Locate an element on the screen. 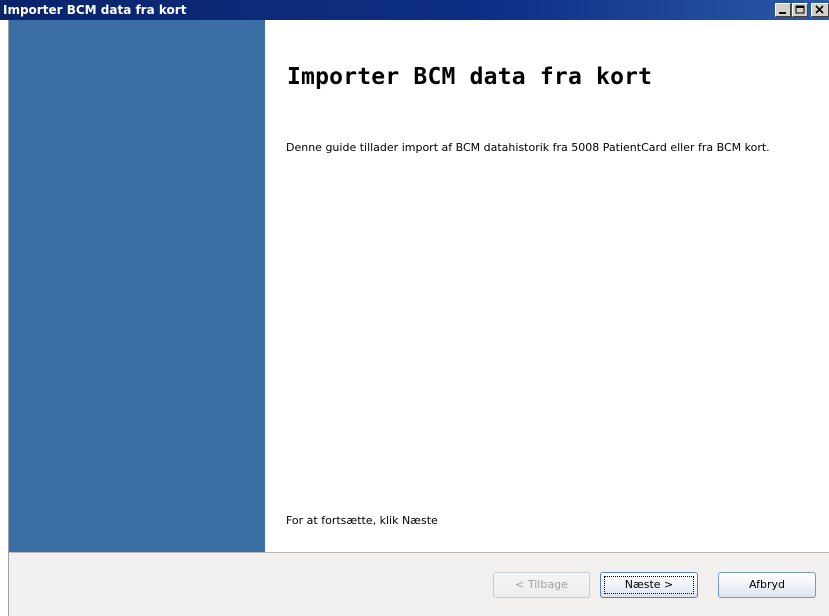  title-bar: Importer BCM data fra kort is located at coordinates (414, 10).